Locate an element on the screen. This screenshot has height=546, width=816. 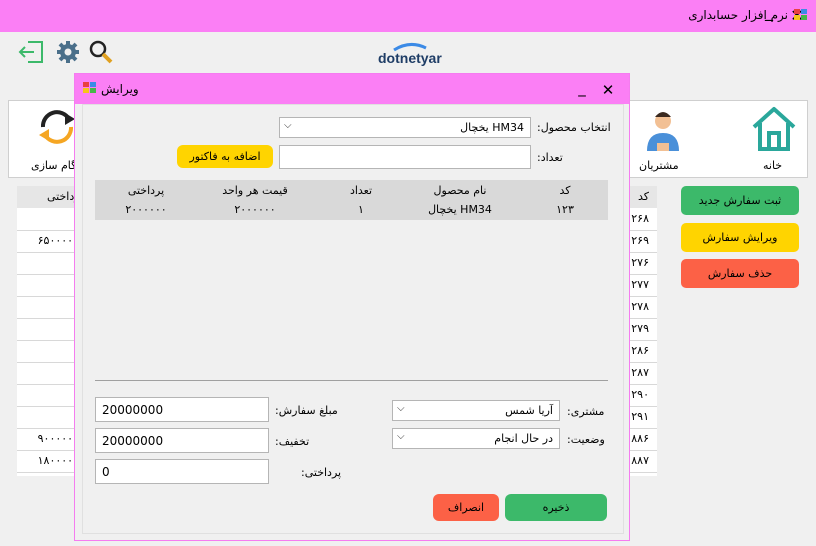
row-paid: ۱۸۰۰۰۰۰ is located at coordinates (58, 460).